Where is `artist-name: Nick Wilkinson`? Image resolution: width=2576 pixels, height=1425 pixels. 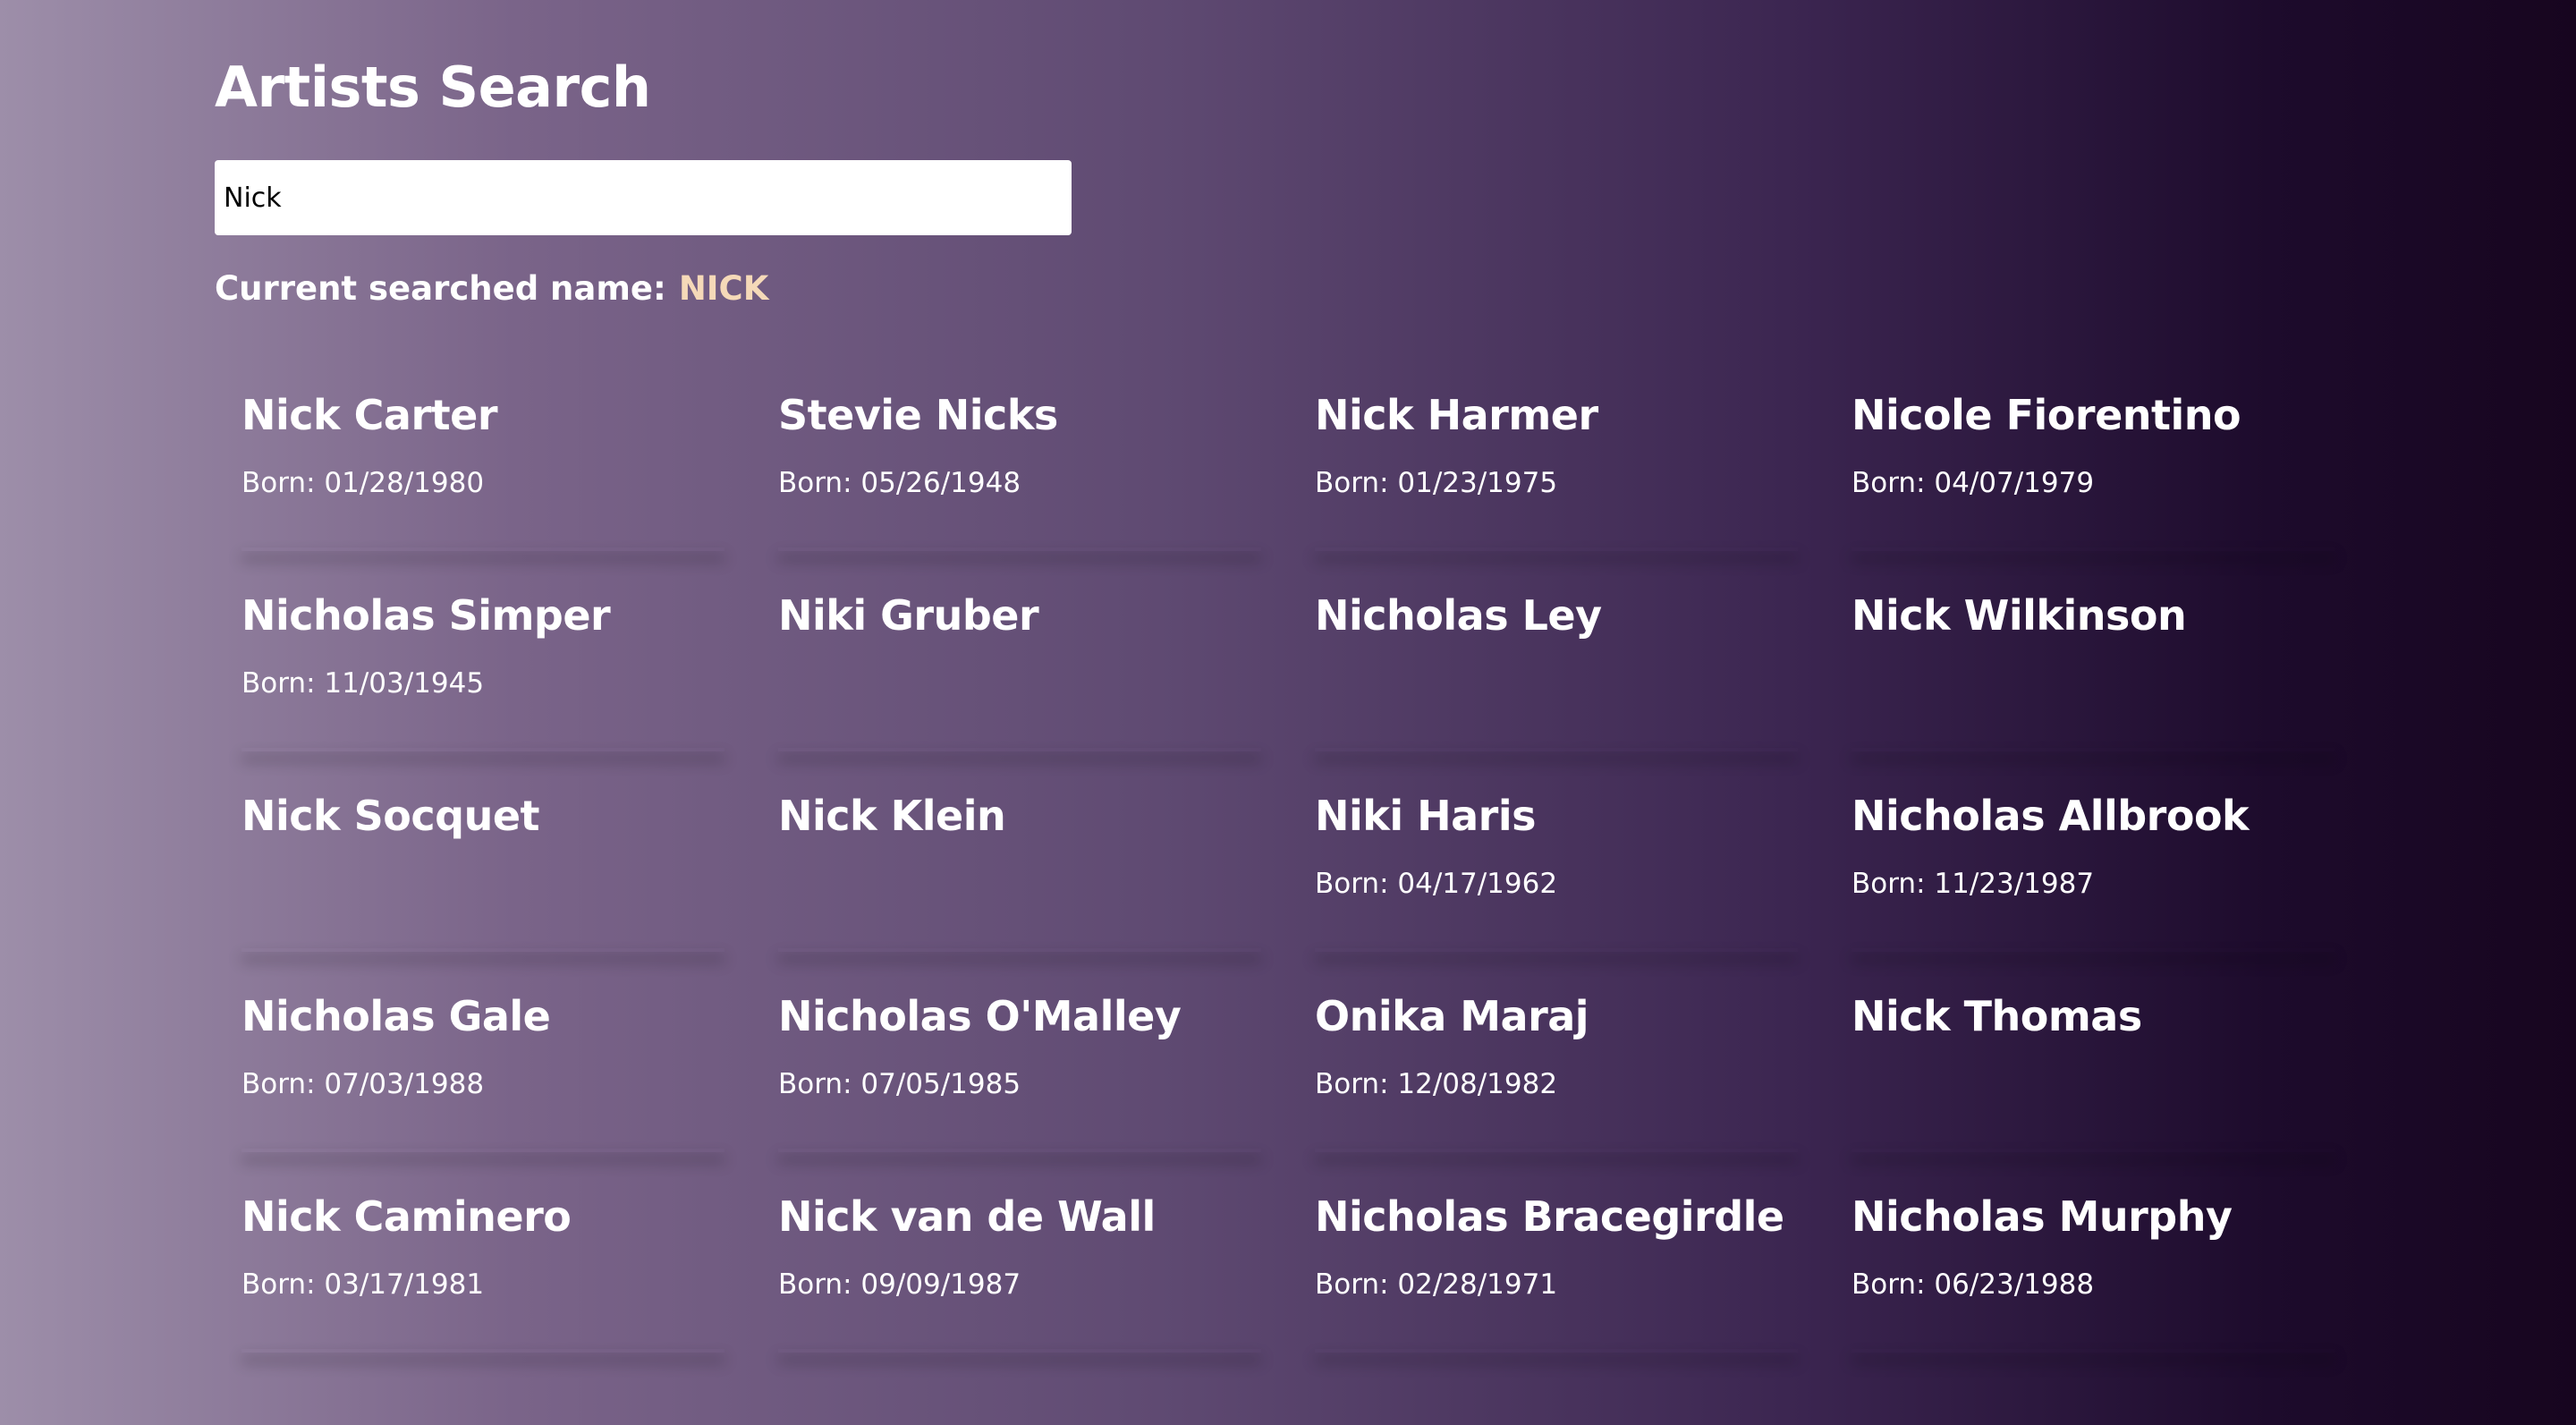
artist-name: Nick Wilkinson is located at coordinates (2019, 615).